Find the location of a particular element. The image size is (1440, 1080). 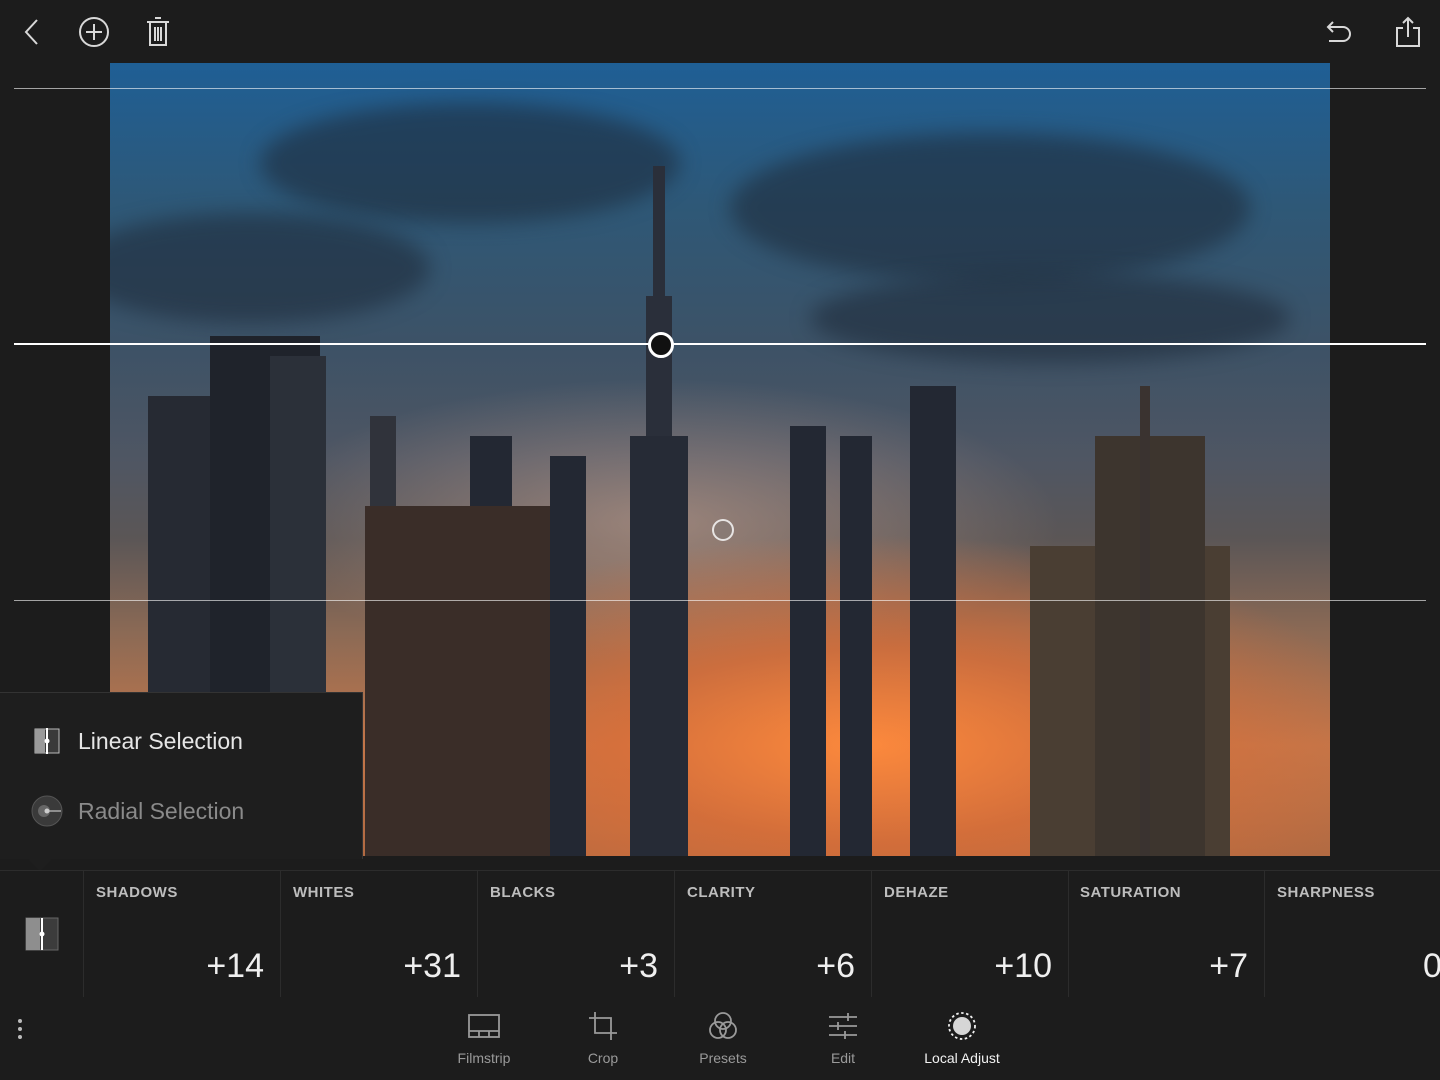

adjustment-whites: WHITES +31 is located at coordinates (379, 934).